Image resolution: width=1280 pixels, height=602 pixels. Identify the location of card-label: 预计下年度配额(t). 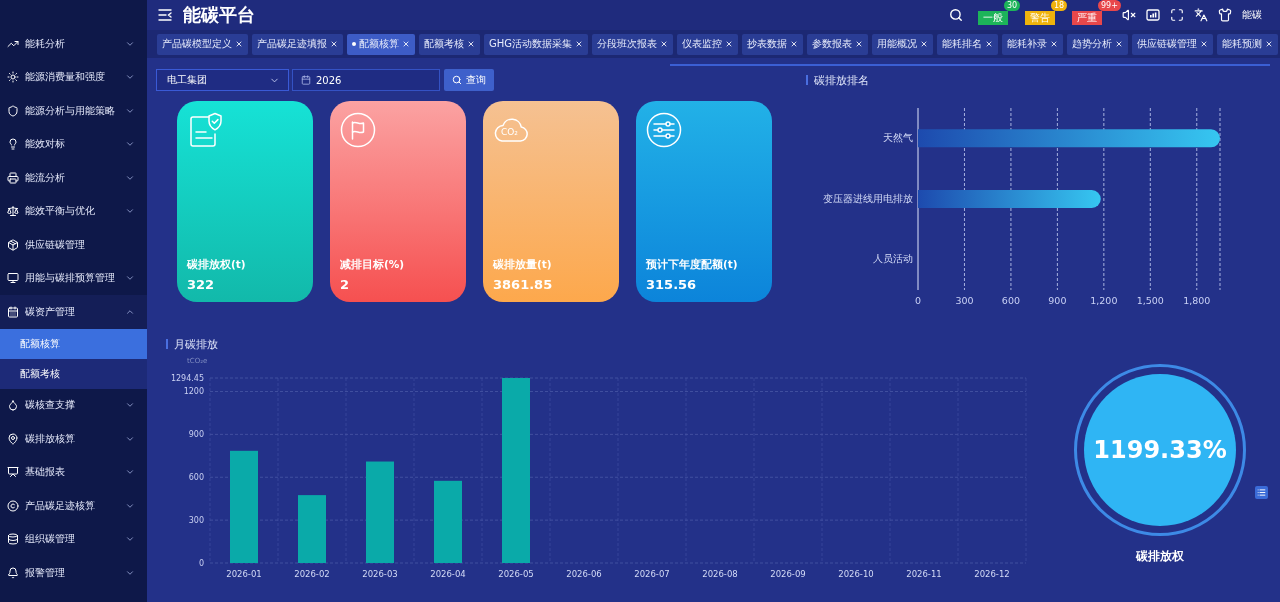
(692, 264).